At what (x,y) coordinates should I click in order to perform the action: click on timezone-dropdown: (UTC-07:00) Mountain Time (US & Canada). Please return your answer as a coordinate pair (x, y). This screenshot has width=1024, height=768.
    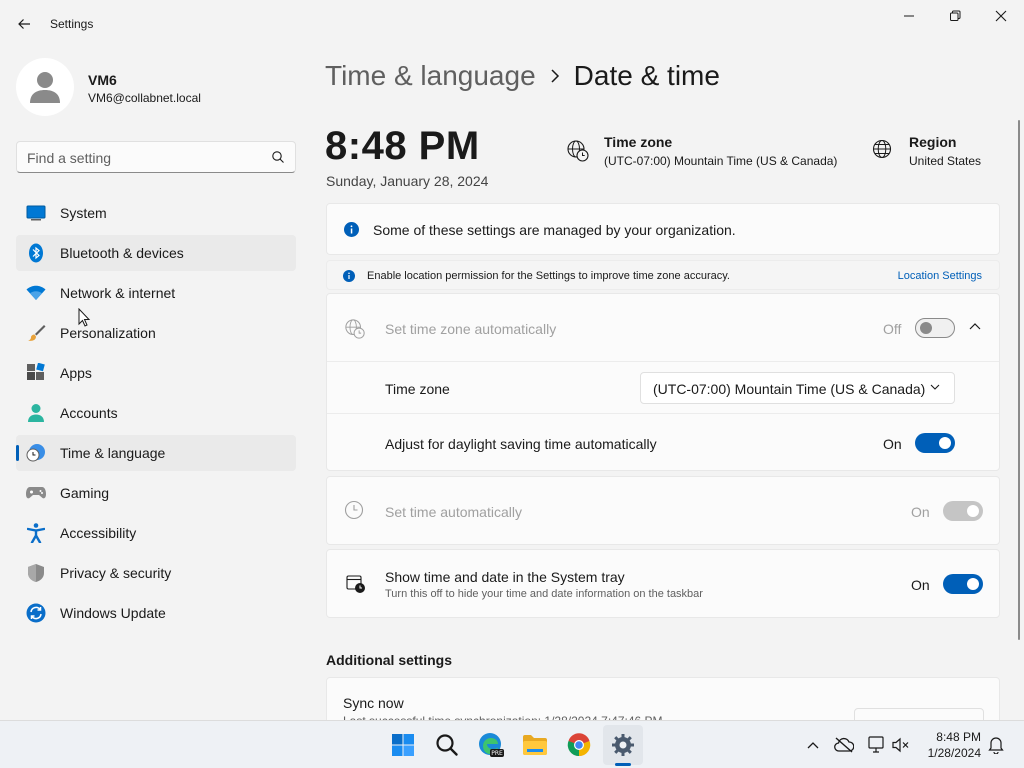
    Looking at the image, I should click on (797, 388).